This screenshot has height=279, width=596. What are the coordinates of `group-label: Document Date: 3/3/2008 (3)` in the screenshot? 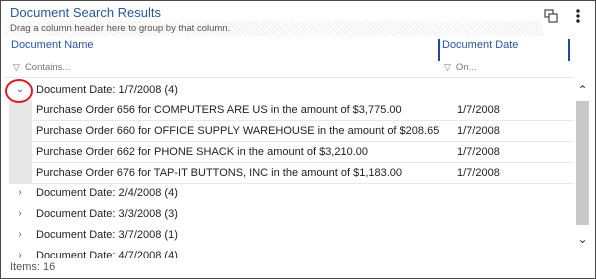 It's located at (107, 214).